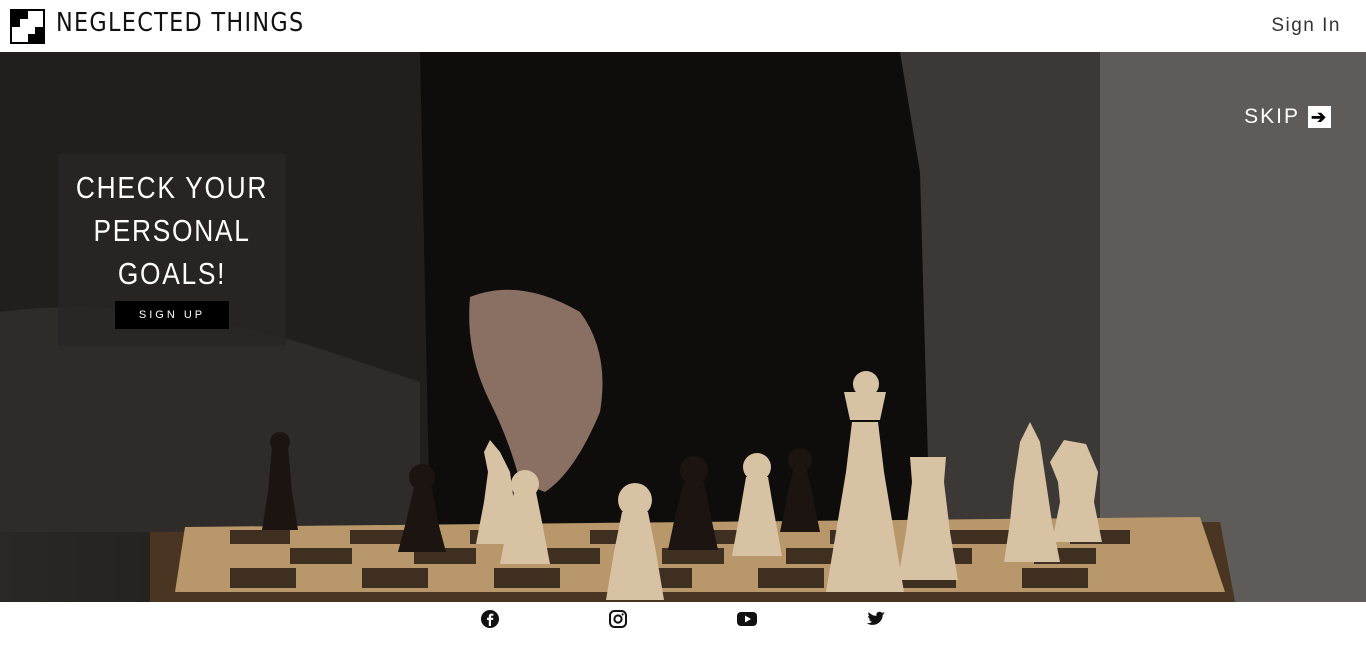 This screenshot has width=1366, height=651. I want to click on skip-label: SKIP, so click(1272, 116).